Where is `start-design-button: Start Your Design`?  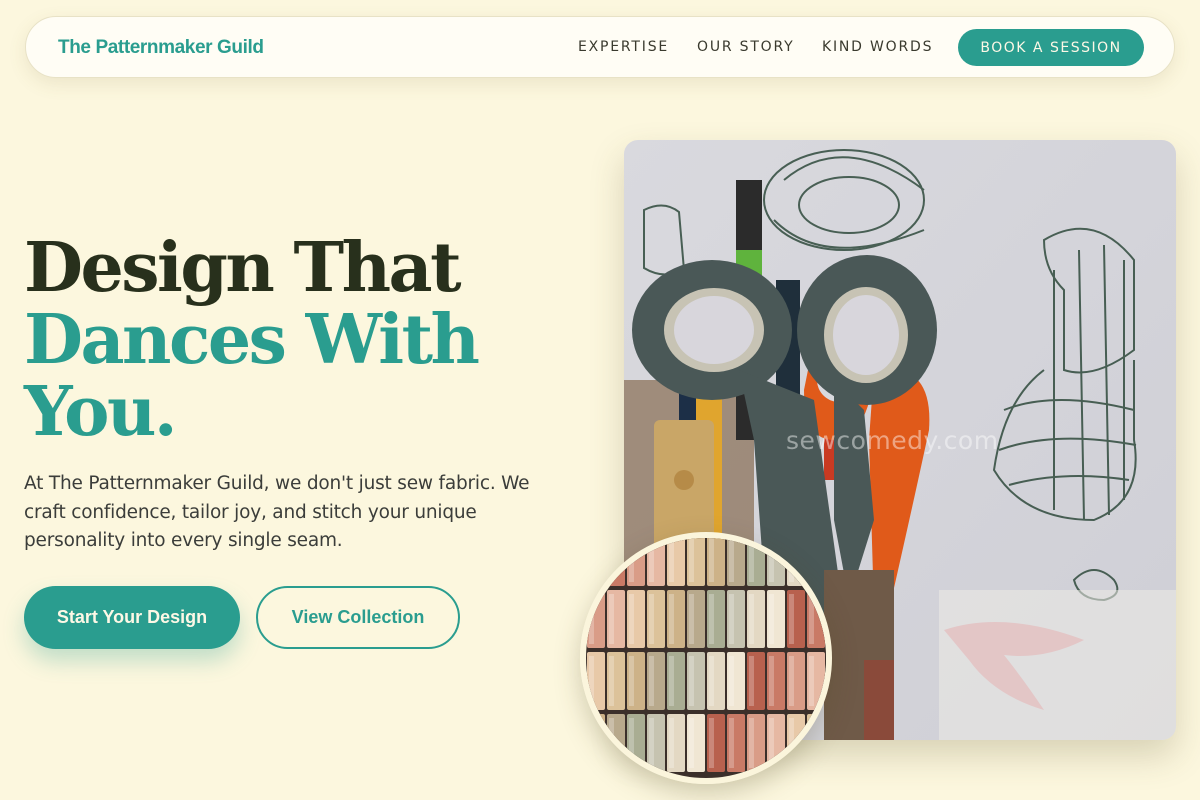
start-design-button: Start Your Design is located at coordinates (132, 617).